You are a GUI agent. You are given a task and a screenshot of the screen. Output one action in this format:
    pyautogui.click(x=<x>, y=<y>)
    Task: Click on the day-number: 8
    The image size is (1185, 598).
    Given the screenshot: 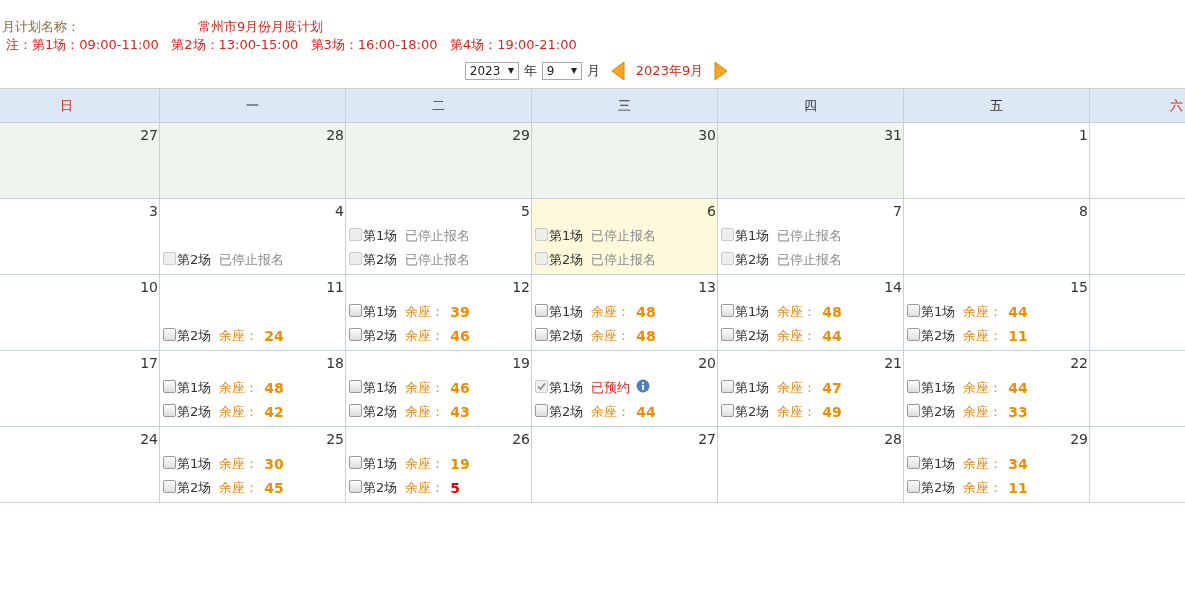 What is the action you would take?
    pyautogui.click(x=1083, y=212)
    